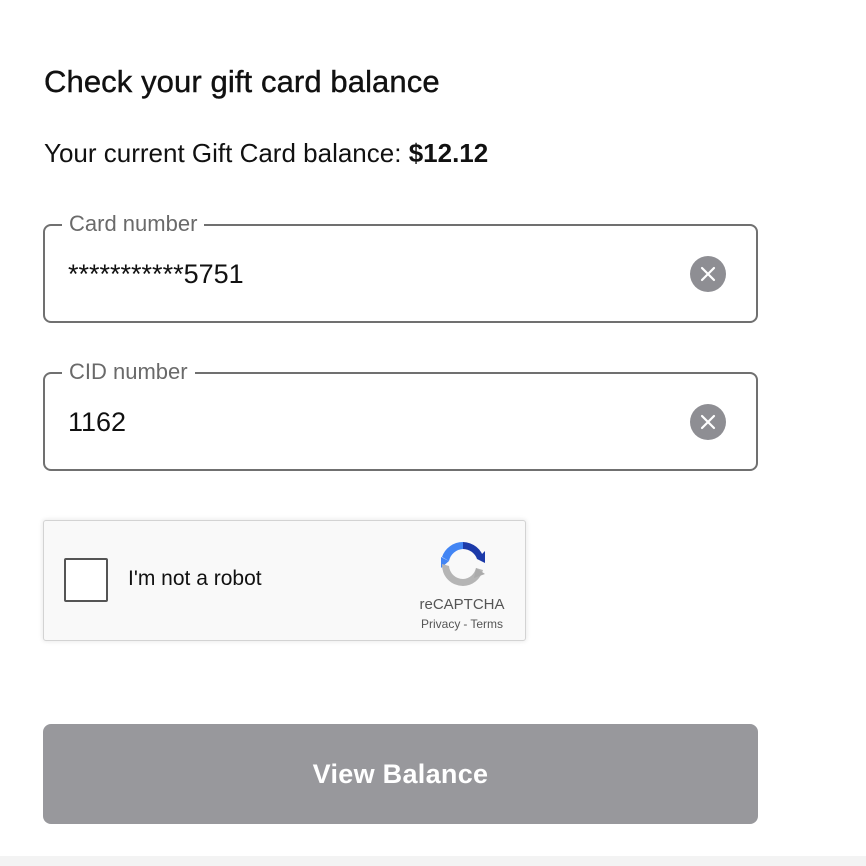 The image size is (866, 866). What do you see at coordinates (440, 624) in the screenshot?
I see `recaptcha-privacy-link: Privacy` at bounding box center [440, 624].